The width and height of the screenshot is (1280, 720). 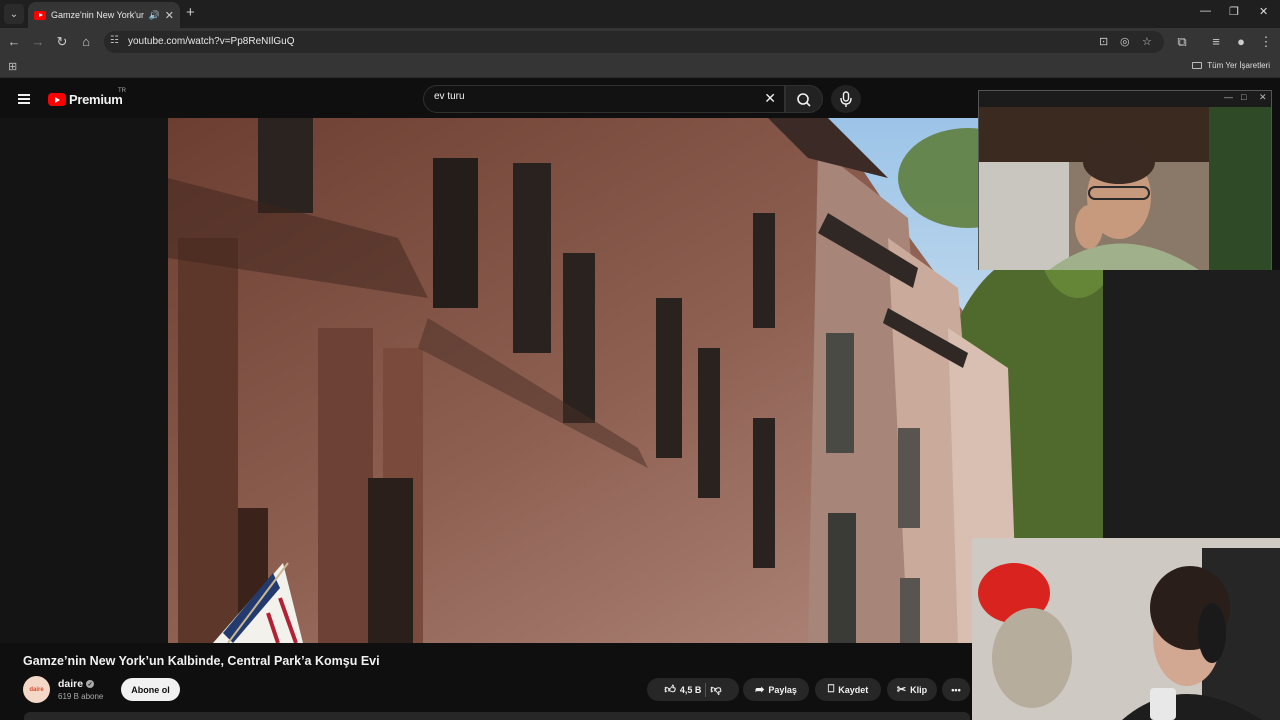 I want to click on verified-icon: ✓, so click(x=90, y=684).